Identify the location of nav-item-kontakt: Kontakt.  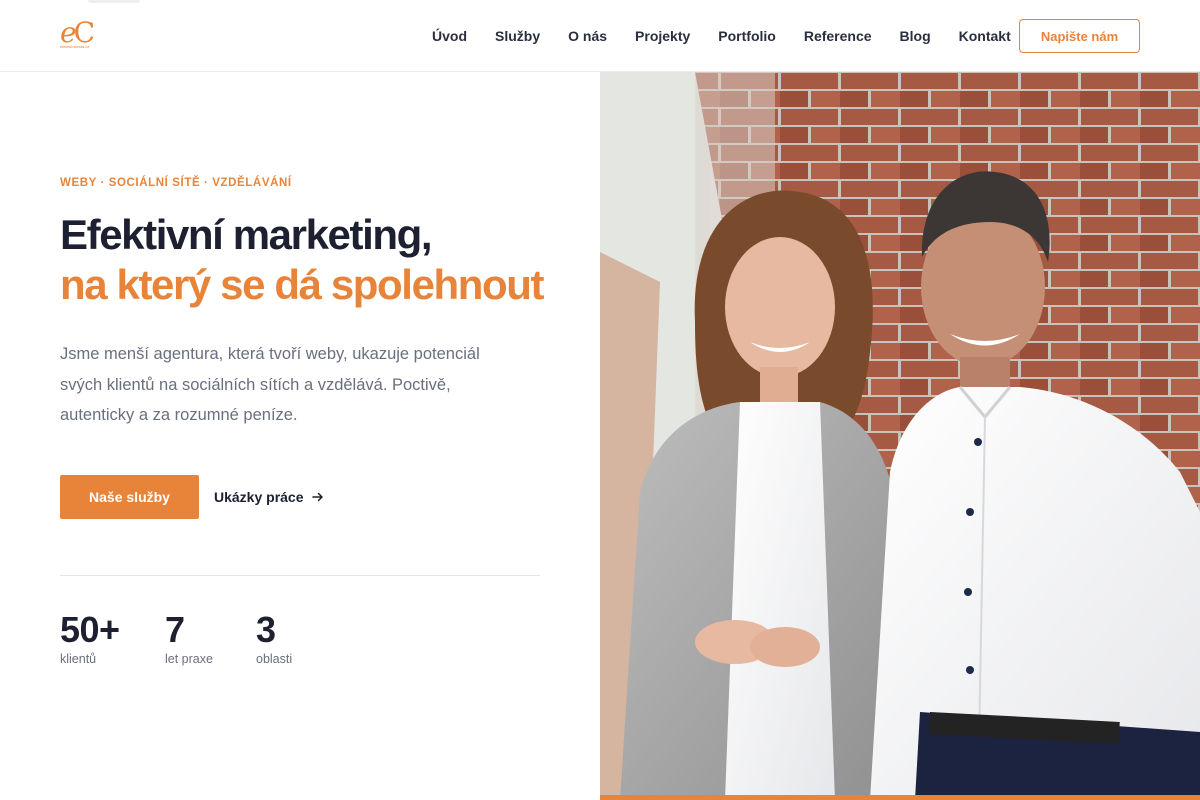
(985, 36).